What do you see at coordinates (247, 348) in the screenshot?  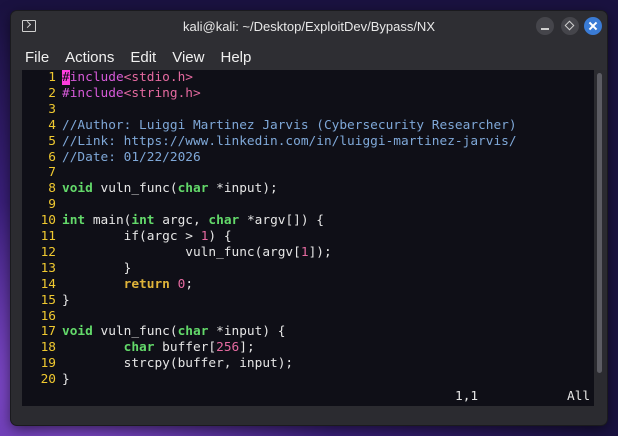 I see `code-token: ];` at bounding box center [247, 348].